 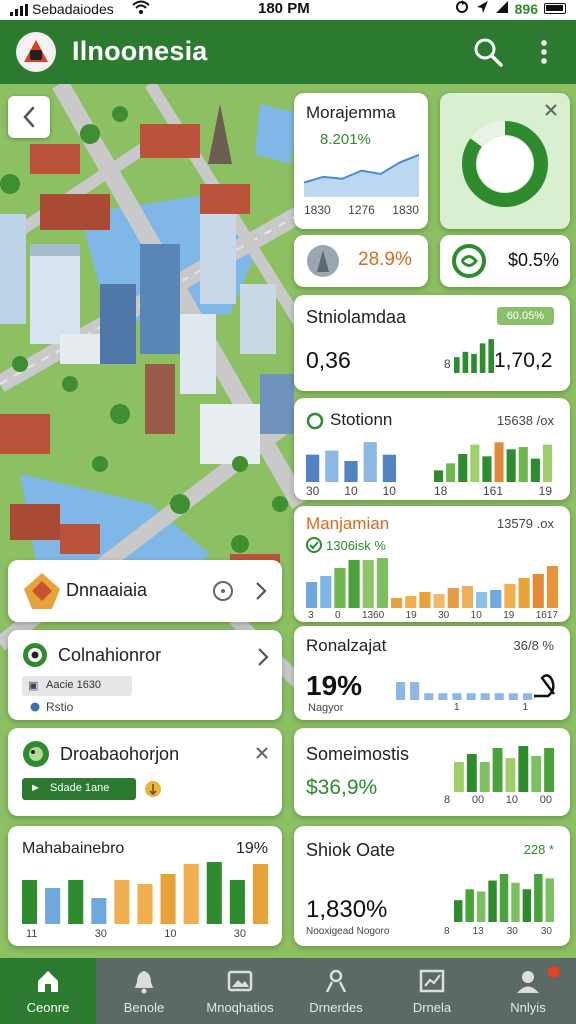 What do you see at coordinates (36, 52) in the screenshot?
I see `app-logo-icon` at bounding box center [36, 52].